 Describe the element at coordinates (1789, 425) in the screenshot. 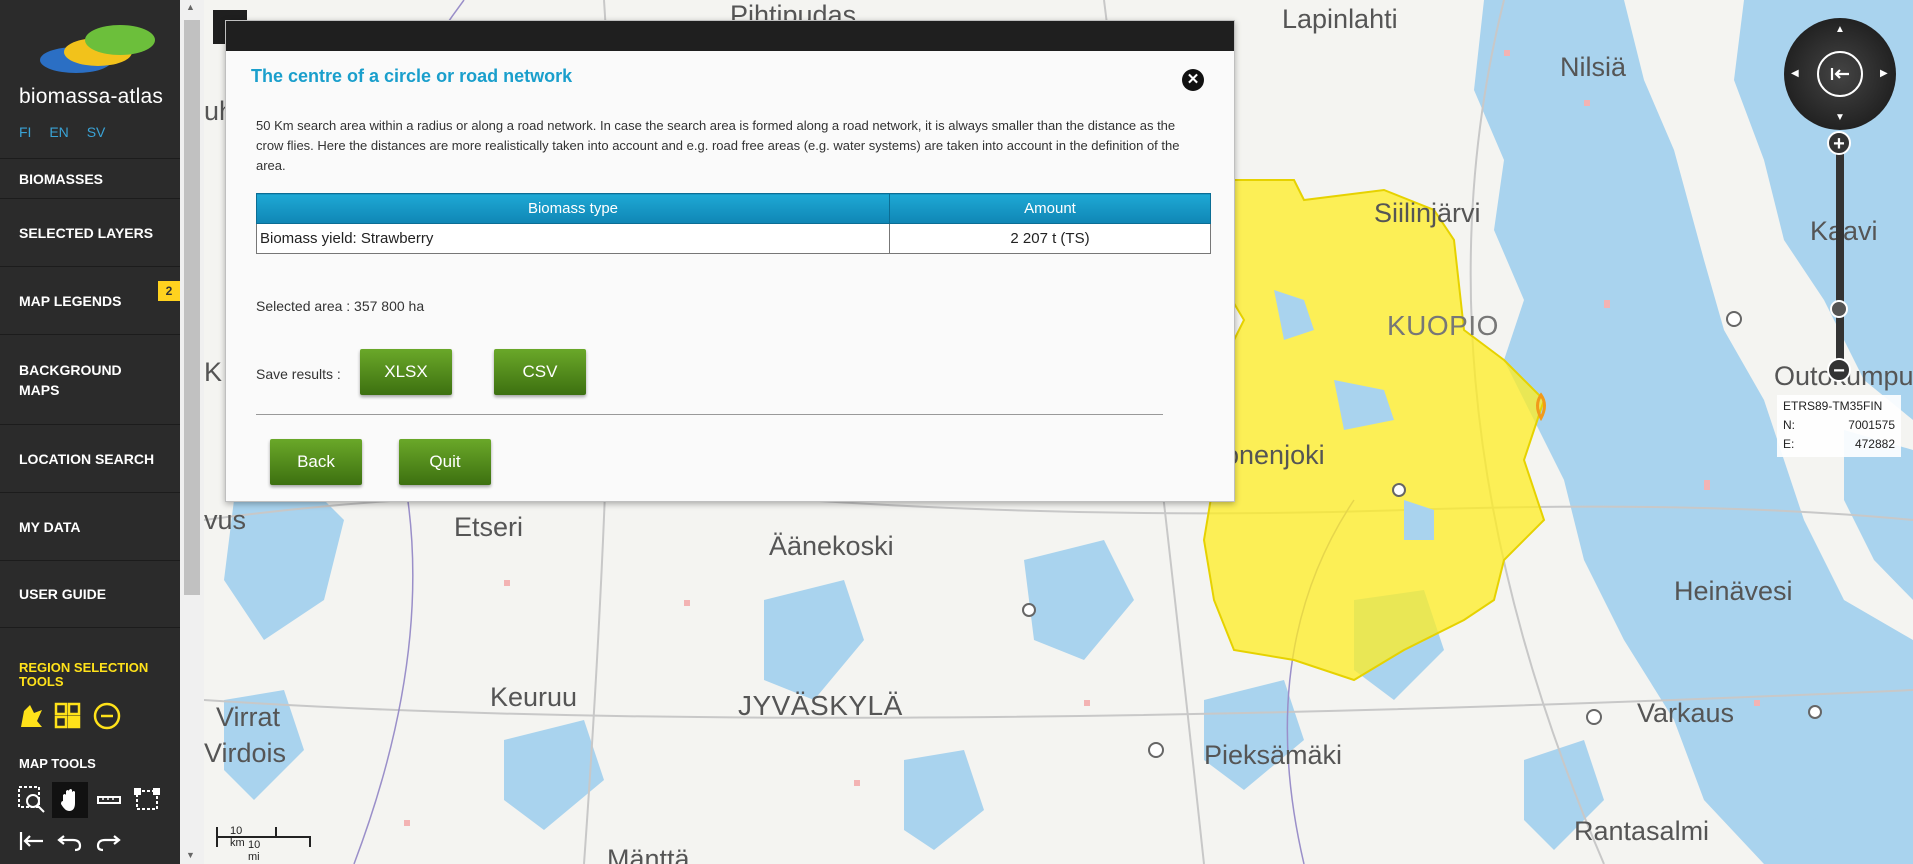

I see `n-label: N:` at that location.